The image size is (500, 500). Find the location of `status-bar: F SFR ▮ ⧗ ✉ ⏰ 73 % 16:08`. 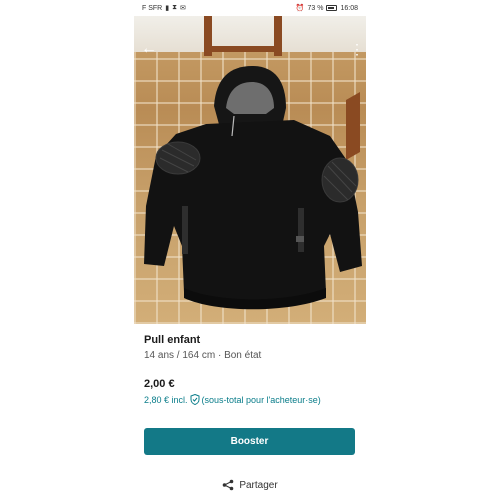

status-bar: F SFR ▮ ⧗ ✉ ⏰ 73 % 16:08 is located at coordinates (250, 8).